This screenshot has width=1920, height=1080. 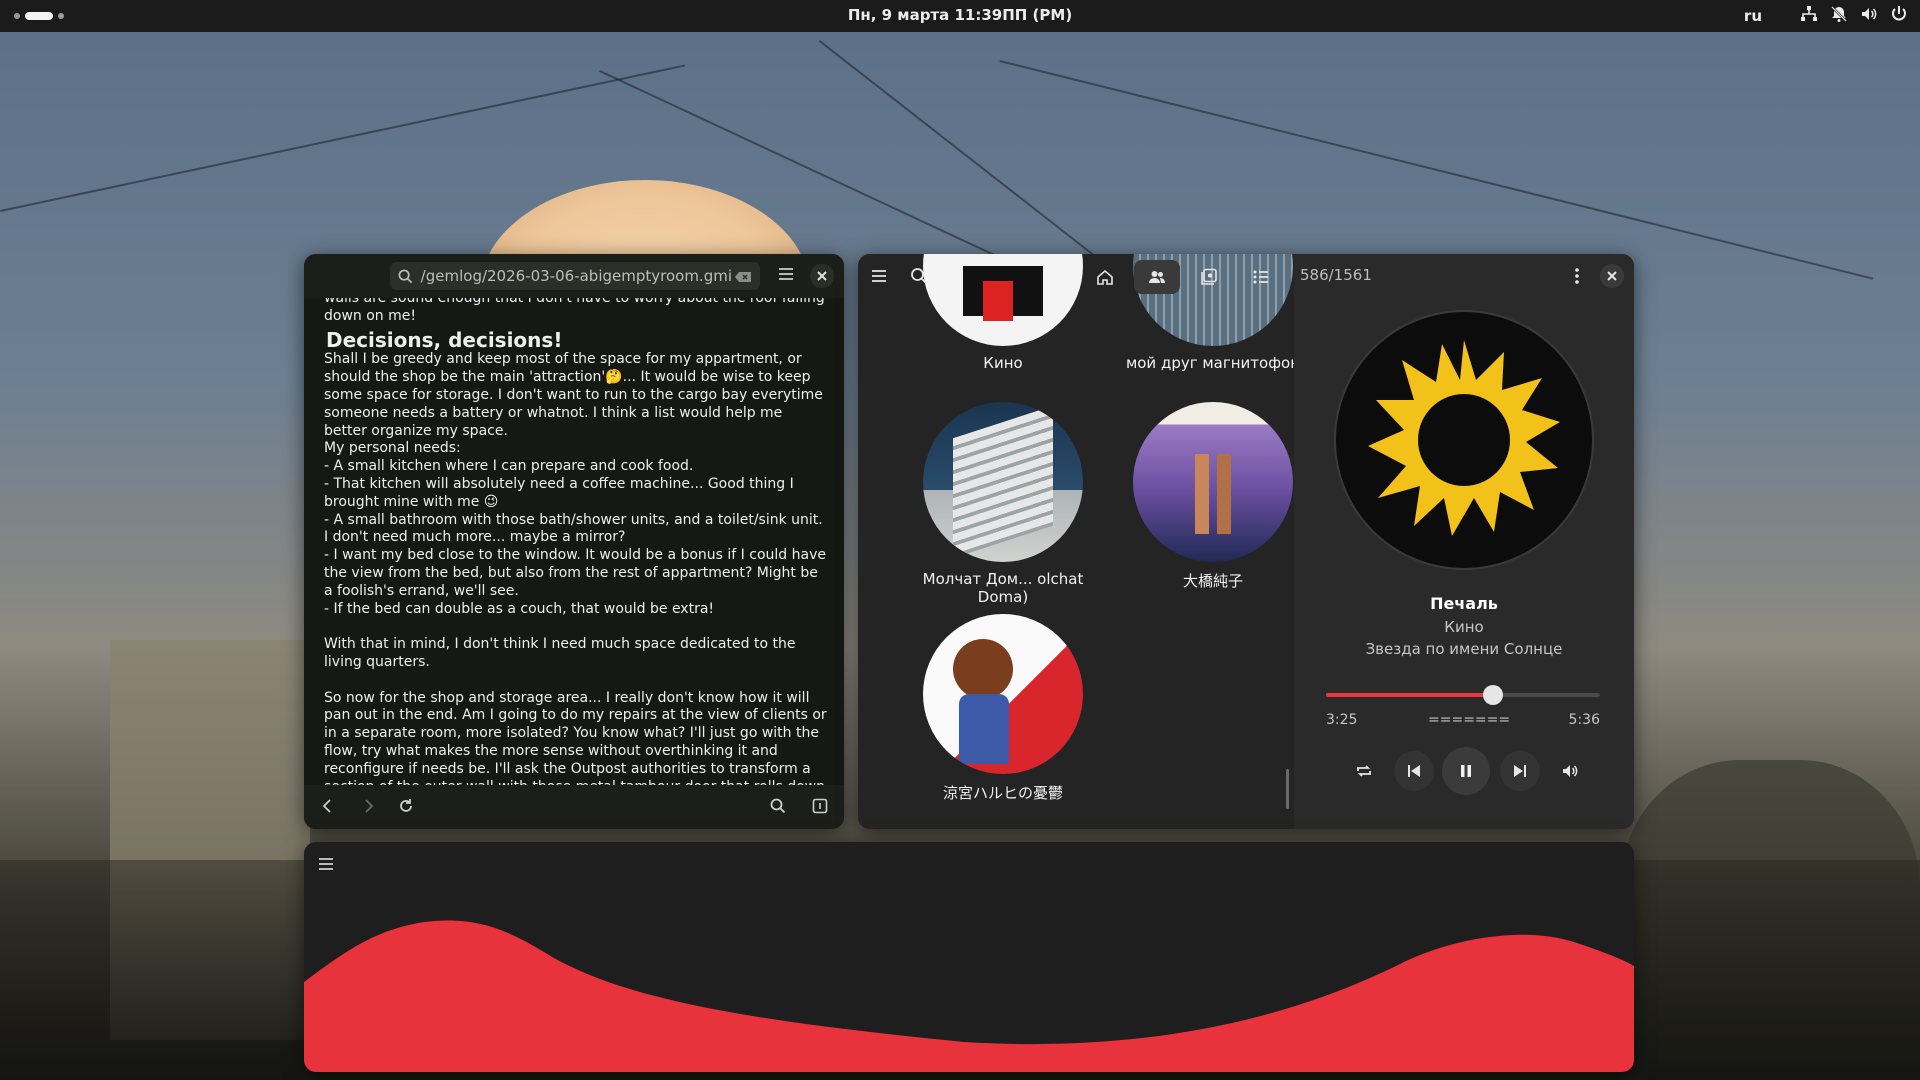 I want to click on track-album: Звезда по имени Солнце, so click(x=1464, y=649).